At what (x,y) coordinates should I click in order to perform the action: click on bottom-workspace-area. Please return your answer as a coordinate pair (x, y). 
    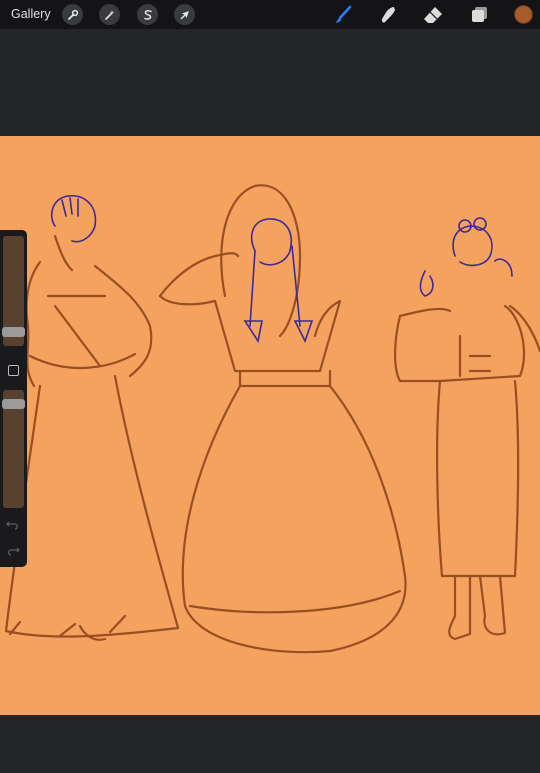
    Looking at the image, I should click on (270, 744).